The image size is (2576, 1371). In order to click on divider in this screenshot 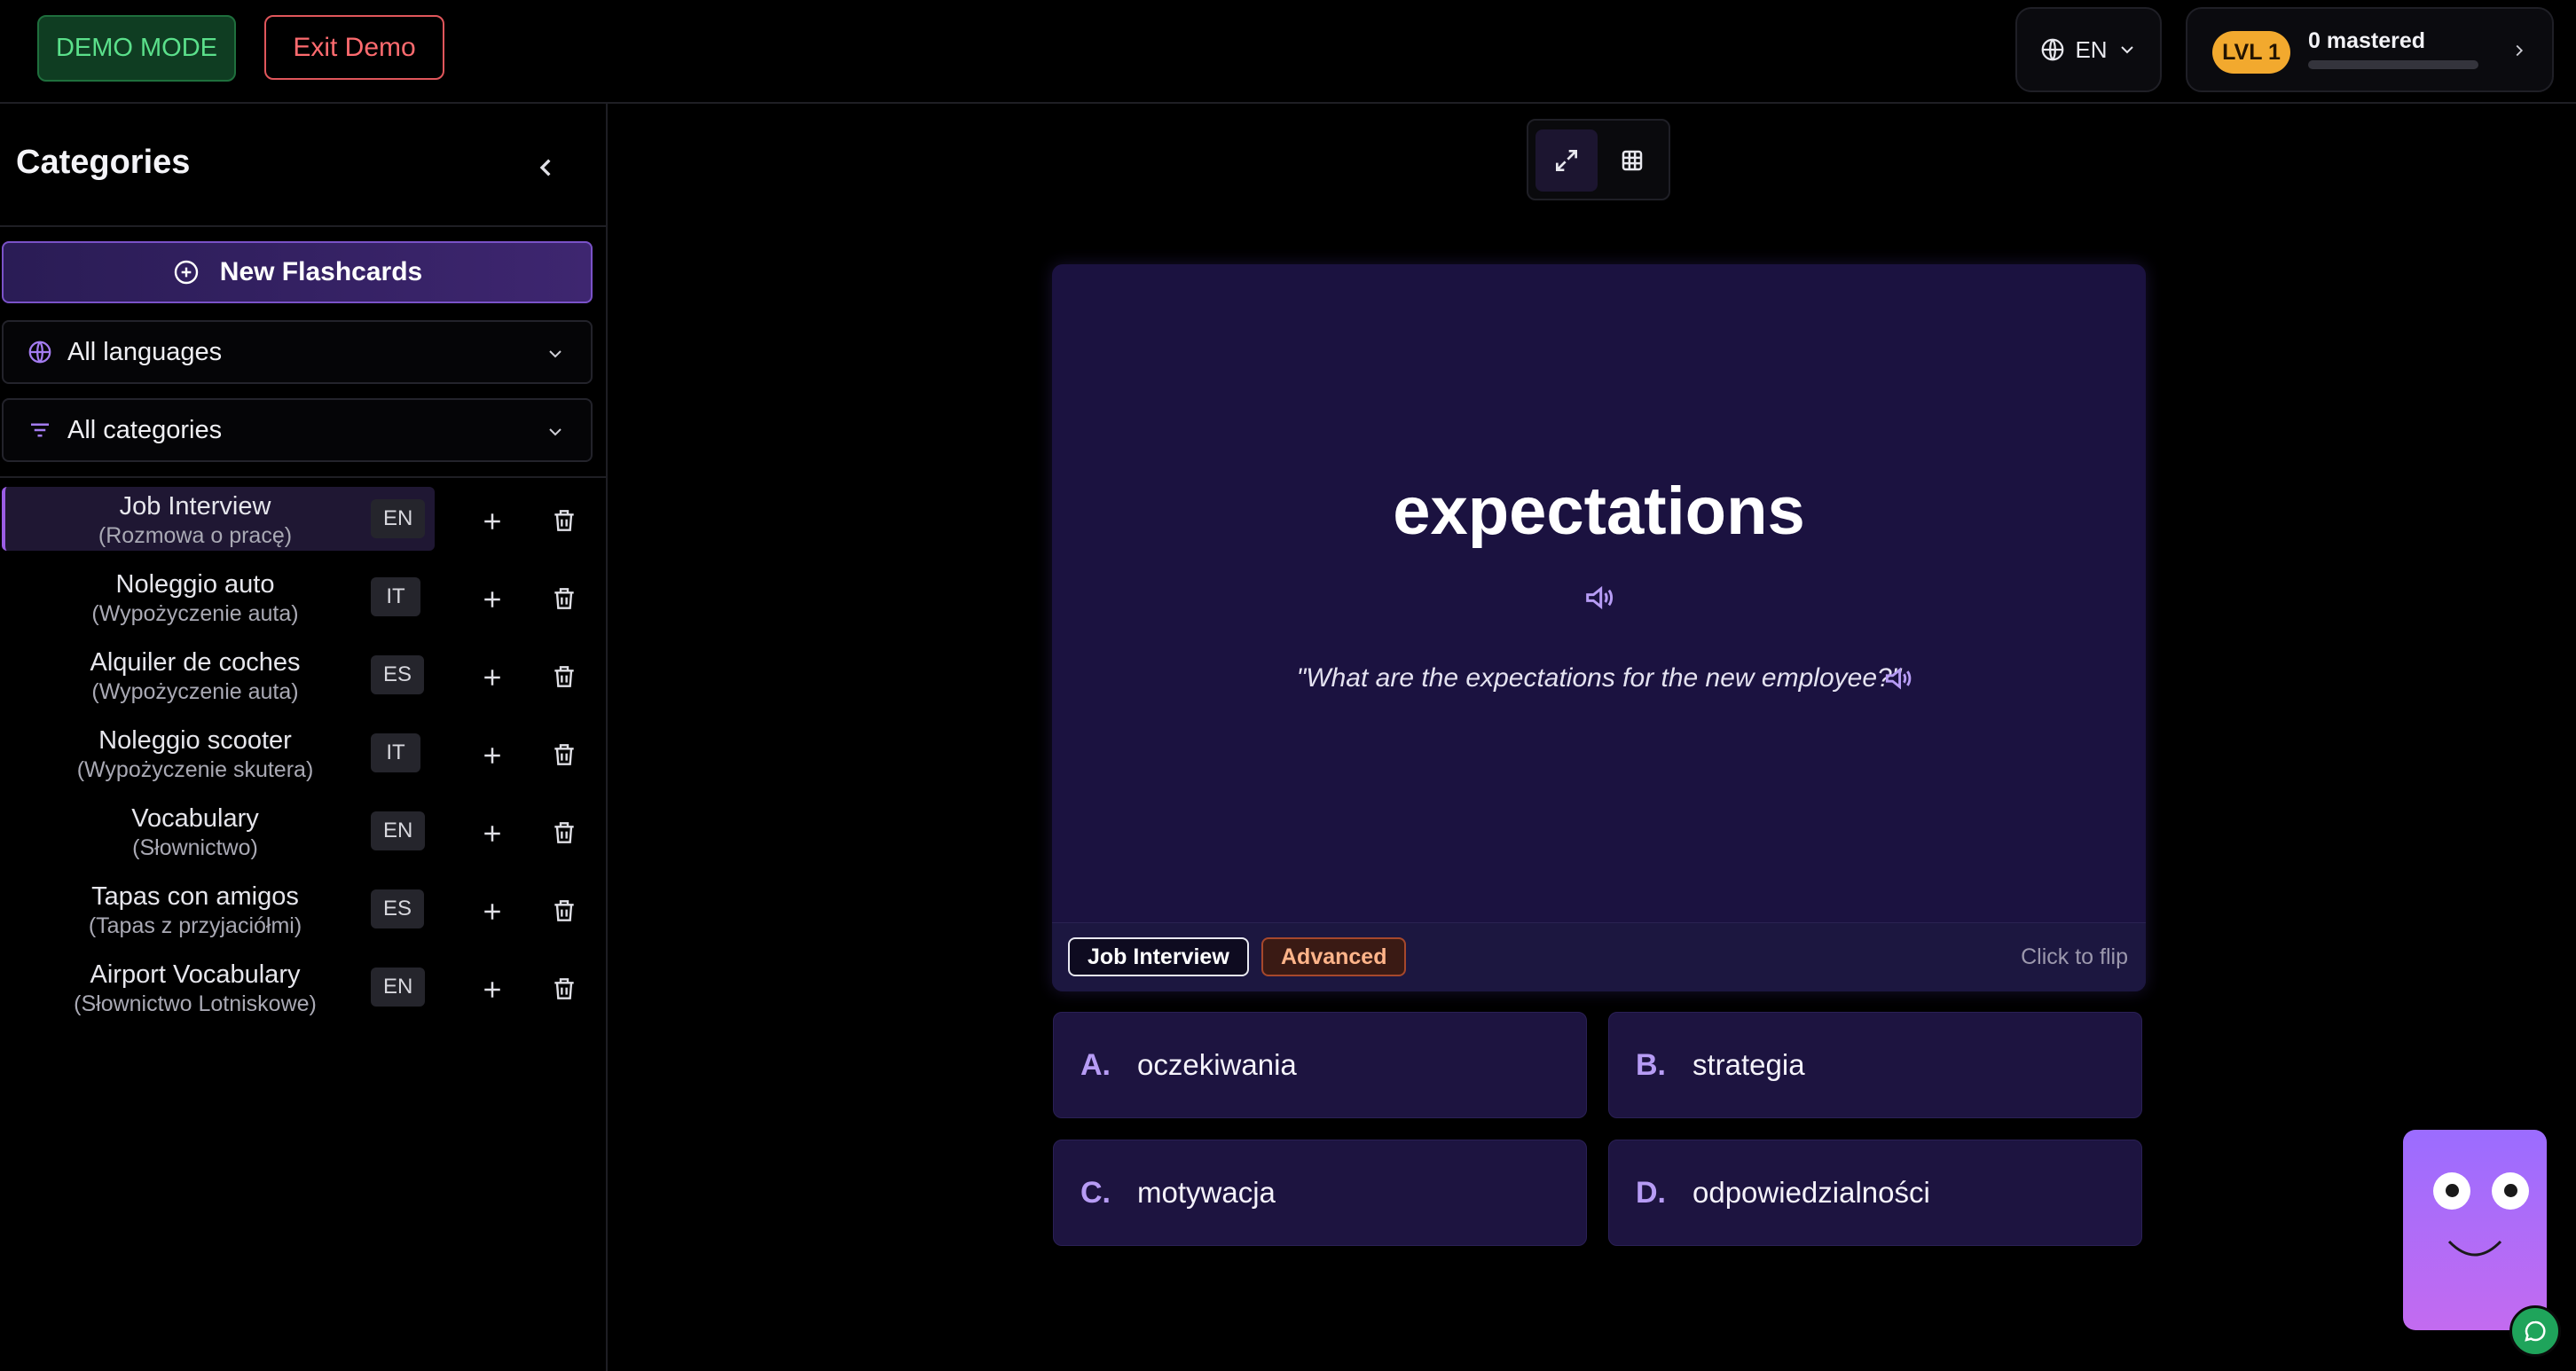, I will do `click(304, 477)`.